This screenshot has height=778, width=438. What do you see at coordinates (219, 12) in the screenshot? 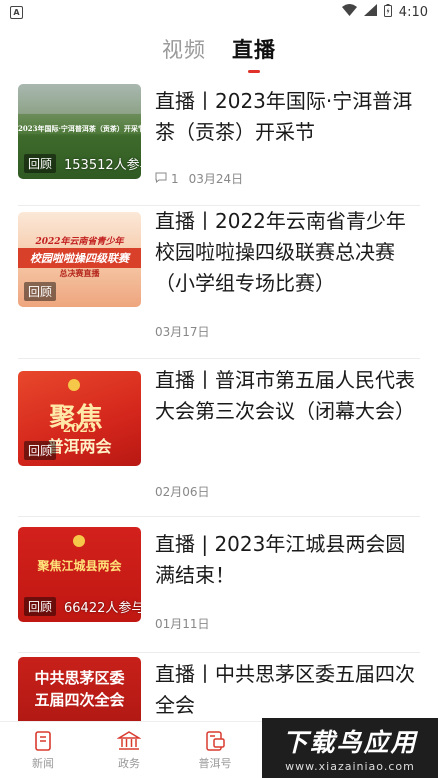
I see `status-bar: A 4:10` at bounding box center [219, 12].